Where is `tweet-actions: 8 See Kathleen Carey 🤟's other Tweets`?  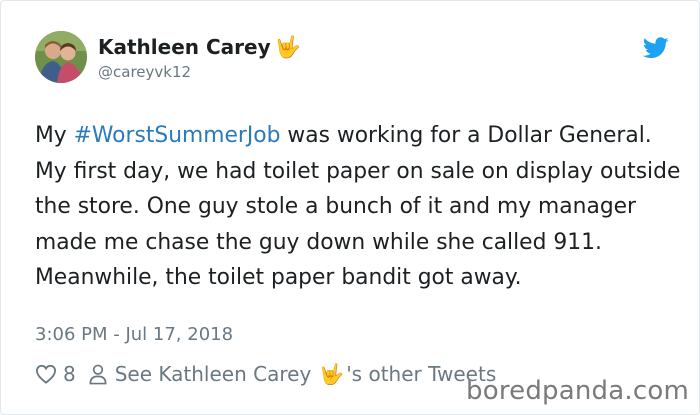 tweet-actions: 8 See Kathleen Carey 🤟's other Tweets is located at coordinates (265, 374).